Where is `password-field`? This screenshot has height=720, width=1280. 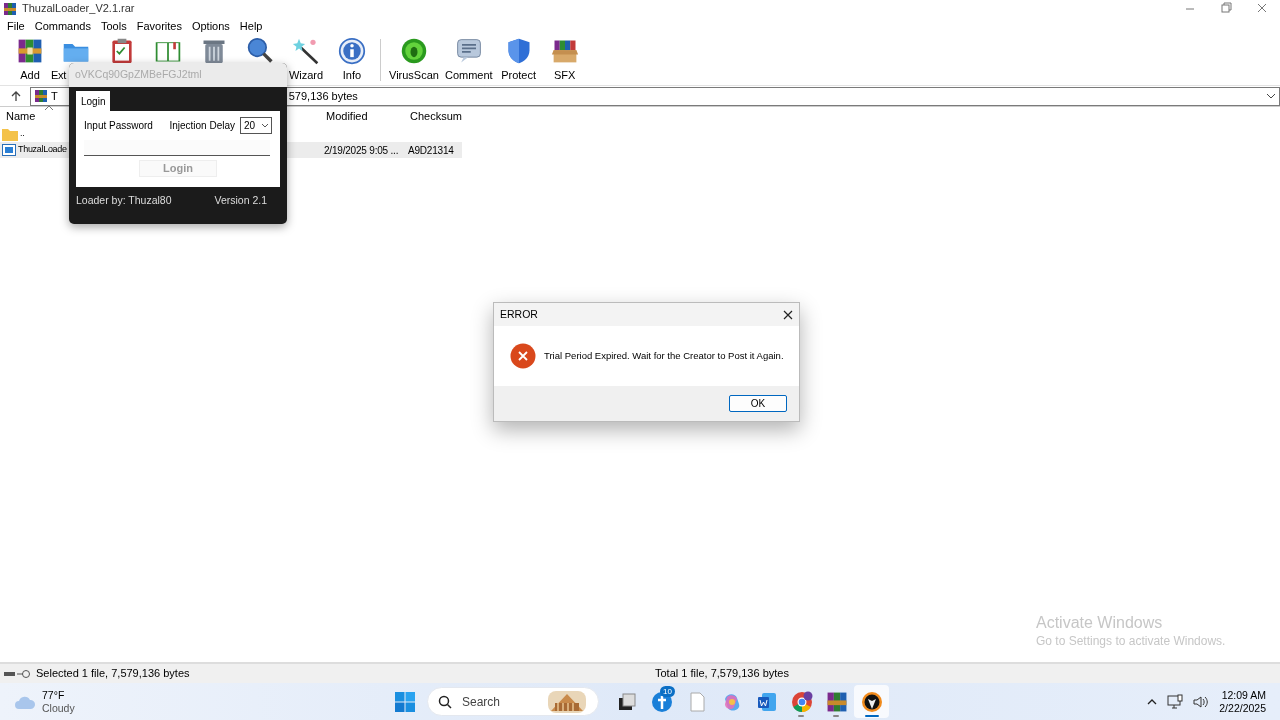
password-field is located at coordinates (177, 148).